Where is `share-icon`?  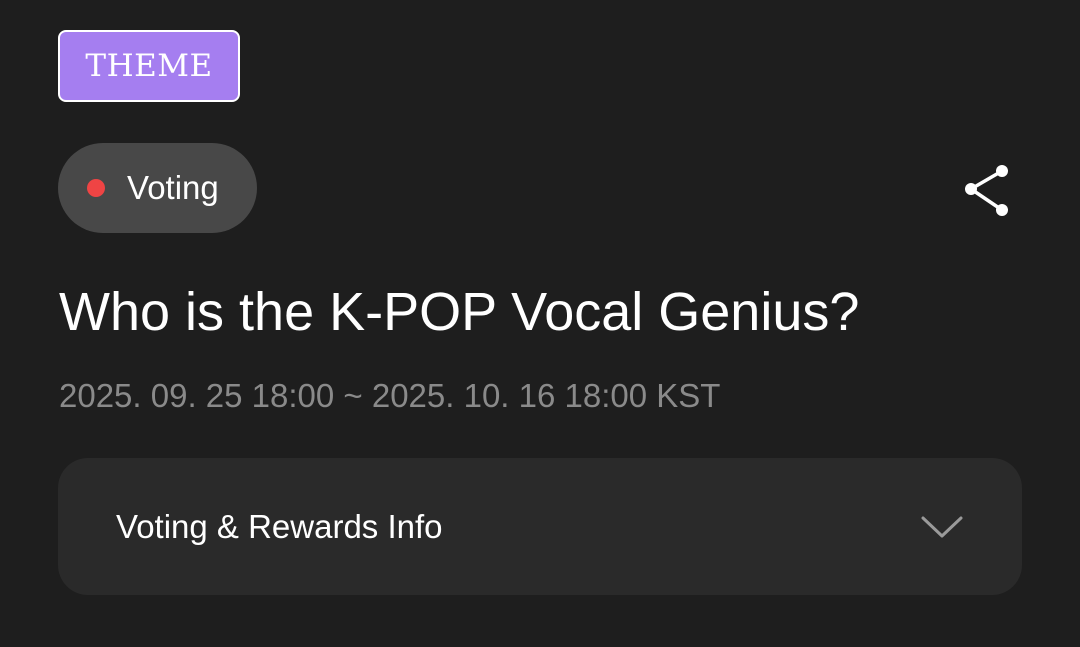 share-icon is located at coordinates (986, 190).